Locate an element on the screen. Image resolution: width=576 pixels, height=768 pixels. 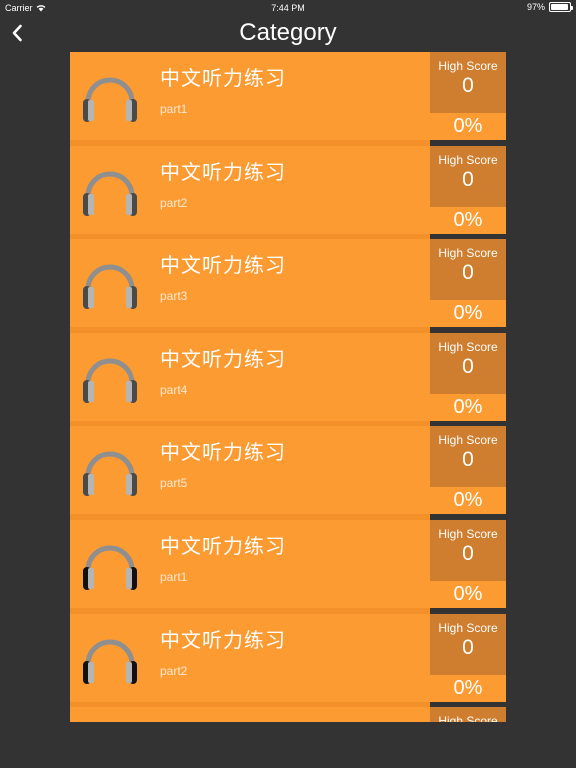
score-panel: High Score is located at coordinates (468, 714).